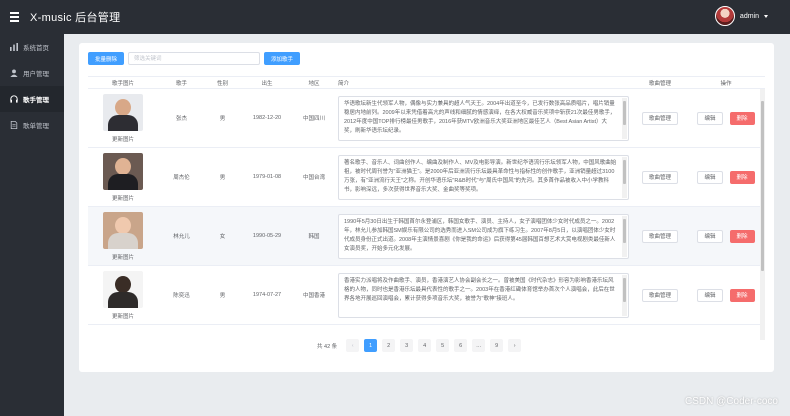 This screenshot has width=790, height=416. Describe the element at coordinates (222, 83) in the screenshot. I see `column-header: 性别` at that location.